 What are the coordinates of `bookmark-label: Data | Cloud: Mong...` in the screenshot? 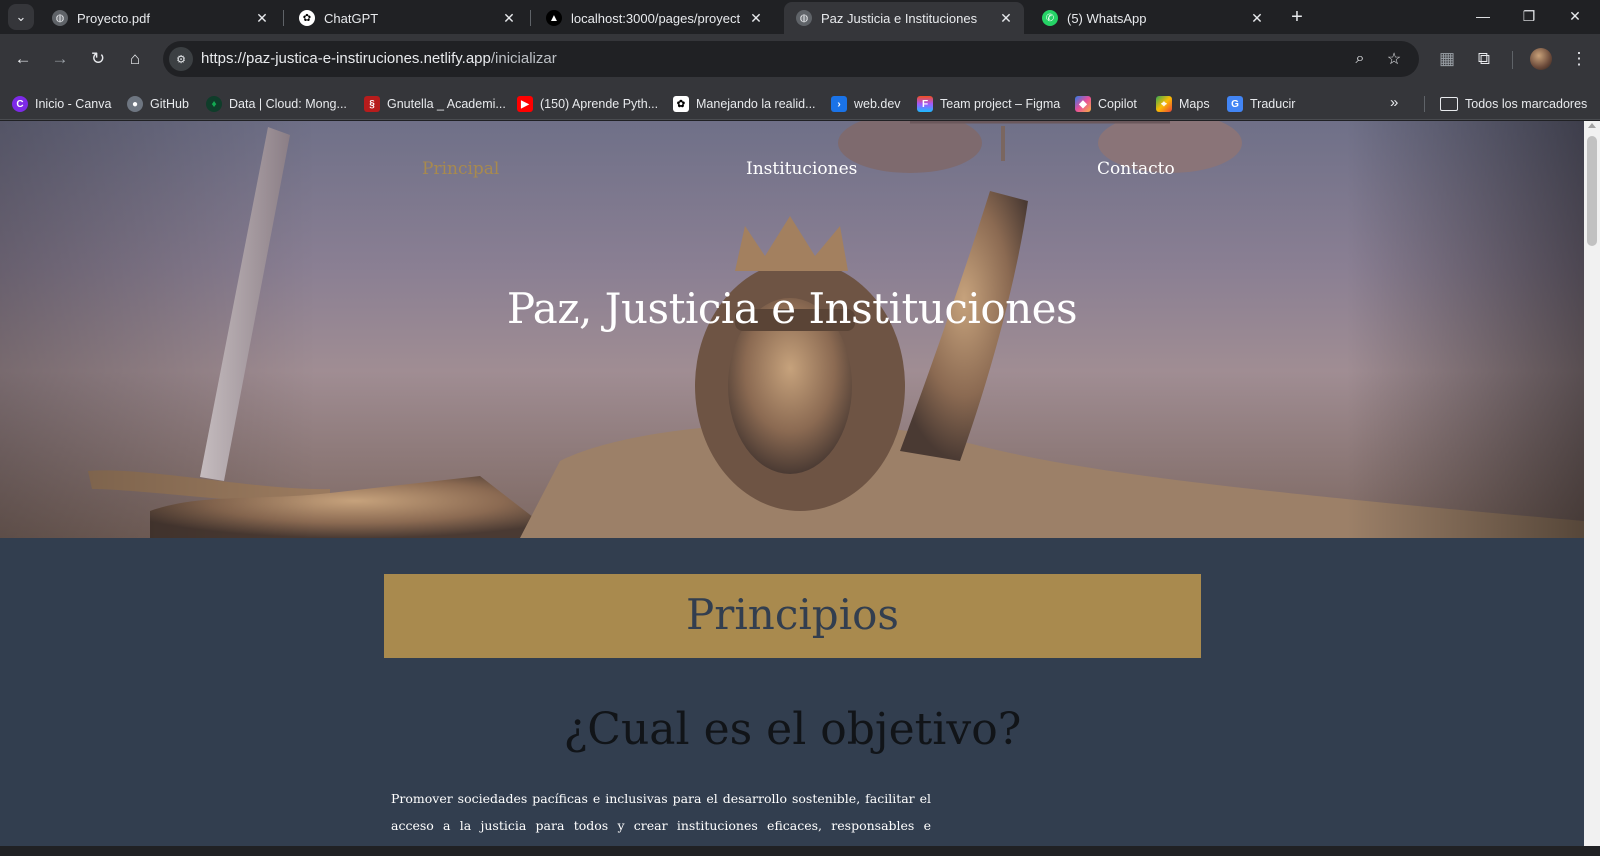 It's located at (288, 104).